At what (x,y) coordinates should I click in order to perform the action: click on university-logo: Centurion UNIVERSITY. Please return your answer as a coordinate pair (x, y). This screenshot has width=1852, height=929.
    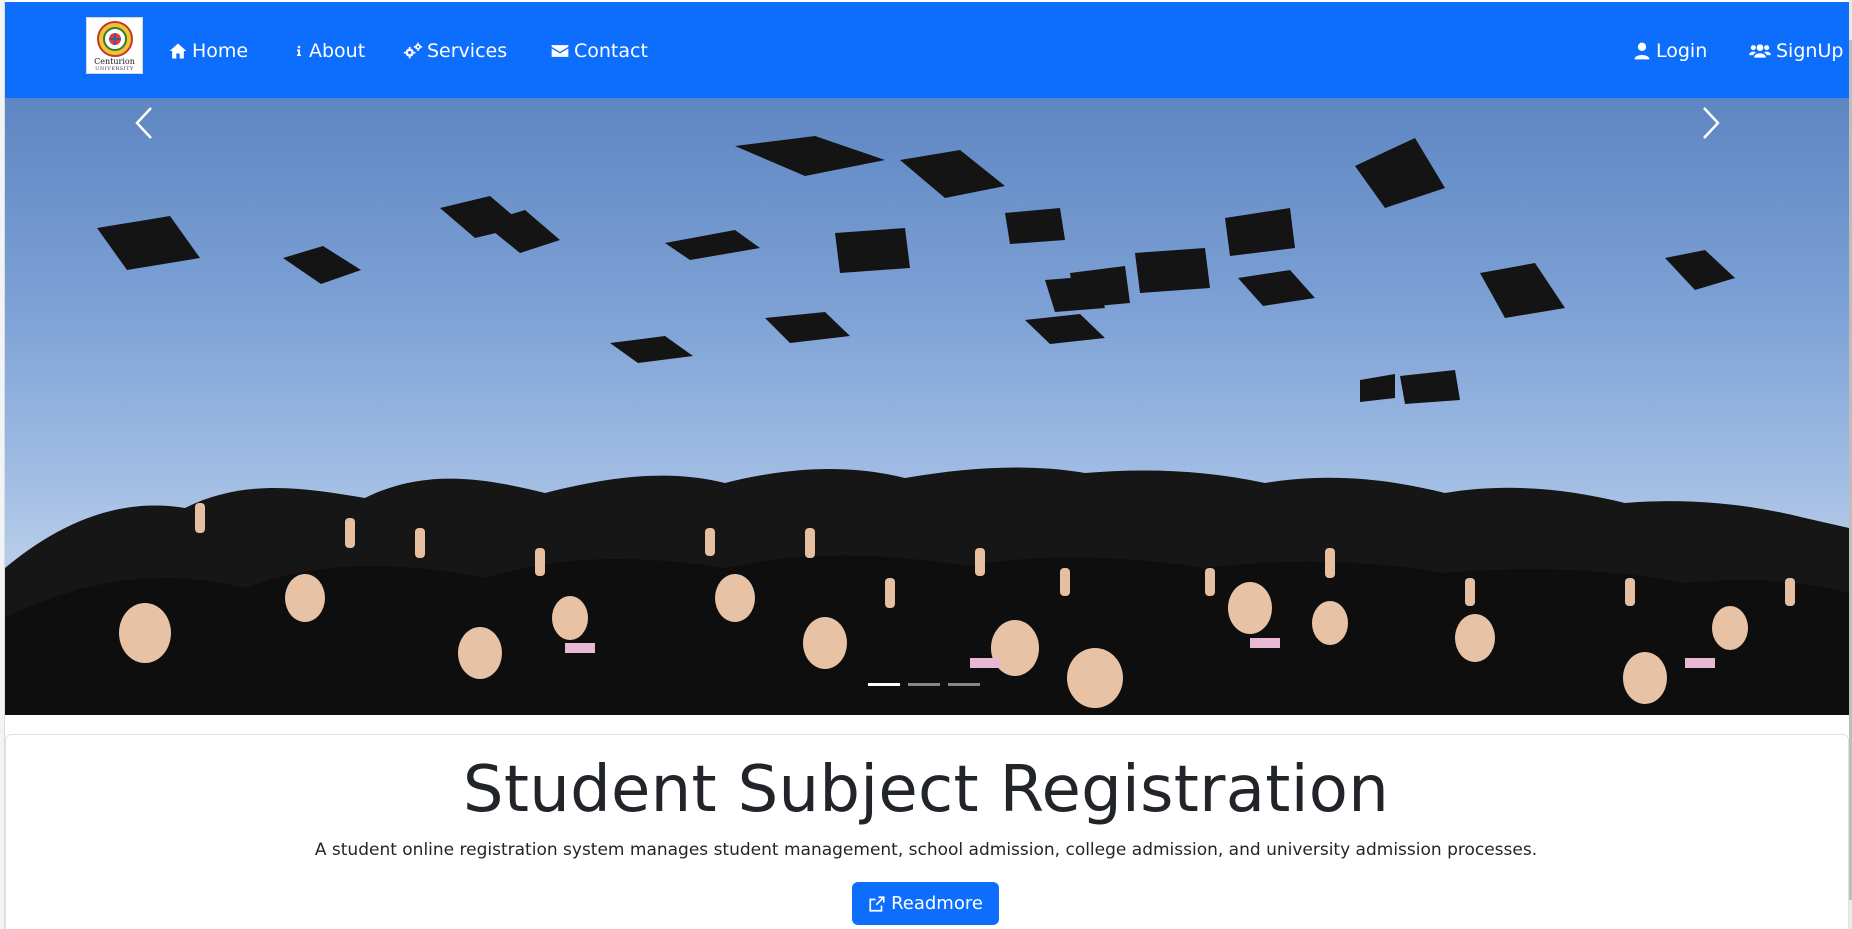
    Looking at the image, I should click on (114, 45).